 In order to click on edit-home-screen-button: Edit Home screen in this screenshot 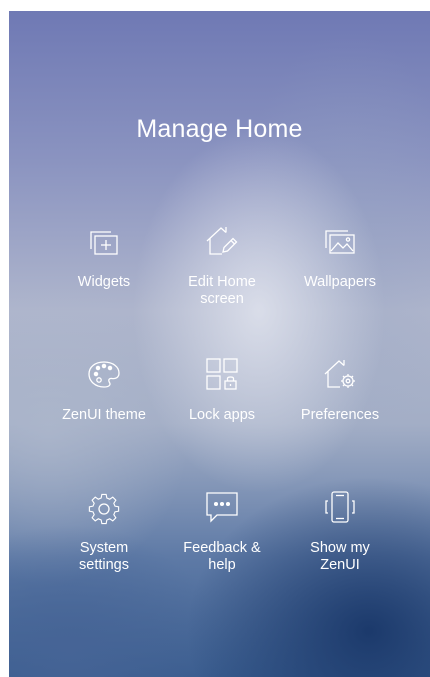, I will do `click(222, 287)`.